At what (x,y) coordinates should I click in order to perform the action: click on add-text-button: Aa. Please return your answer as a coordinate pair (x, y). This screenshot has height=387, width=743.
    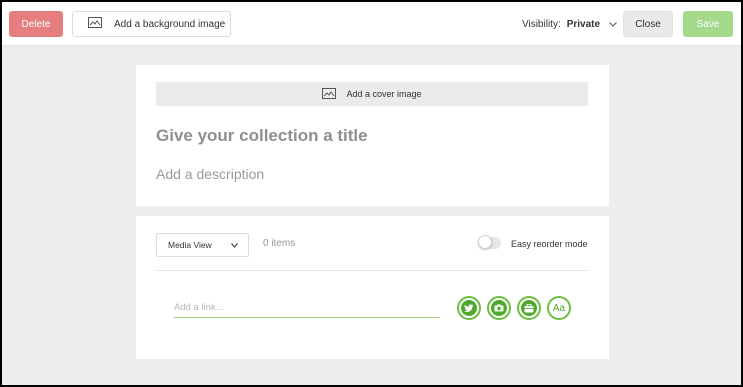
    Looking at the image, I should click on (559, 308).